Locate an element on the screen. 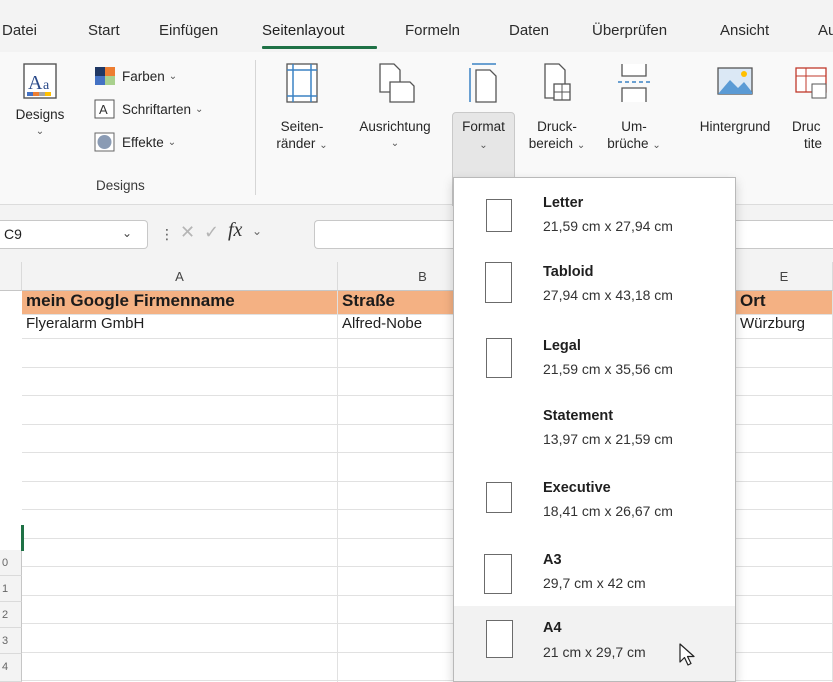 Image resolution: width=833 pixels, height=682 pixels. page-size-option-statement: Statement 13,97 cm x 21,59 cm is located at coordinates (594, 434).